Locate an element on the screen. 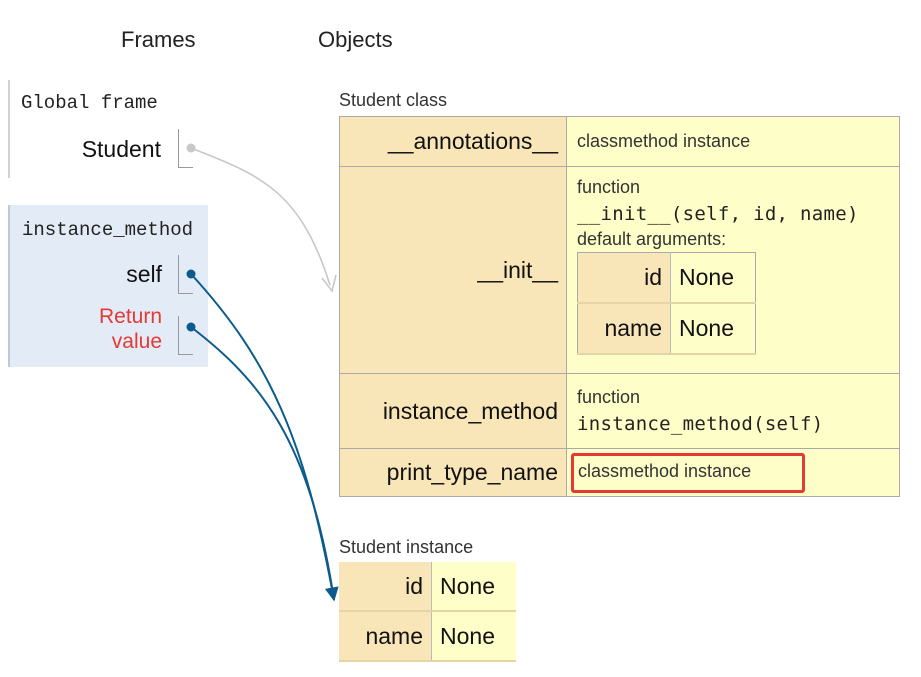 This screenshot has width=921, height=677. arrow-return-to-instance is located at coordinates (260, 461).